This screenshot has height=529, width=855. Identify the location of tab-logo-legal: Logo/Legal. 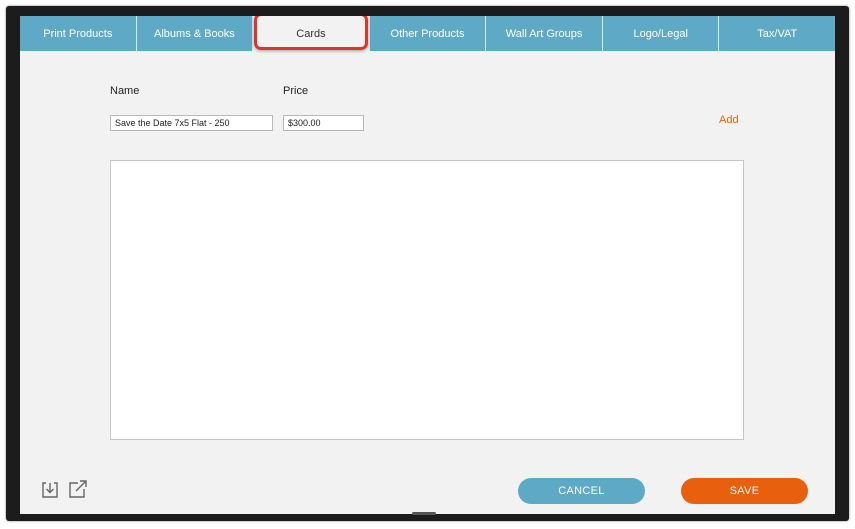
(661, 33).